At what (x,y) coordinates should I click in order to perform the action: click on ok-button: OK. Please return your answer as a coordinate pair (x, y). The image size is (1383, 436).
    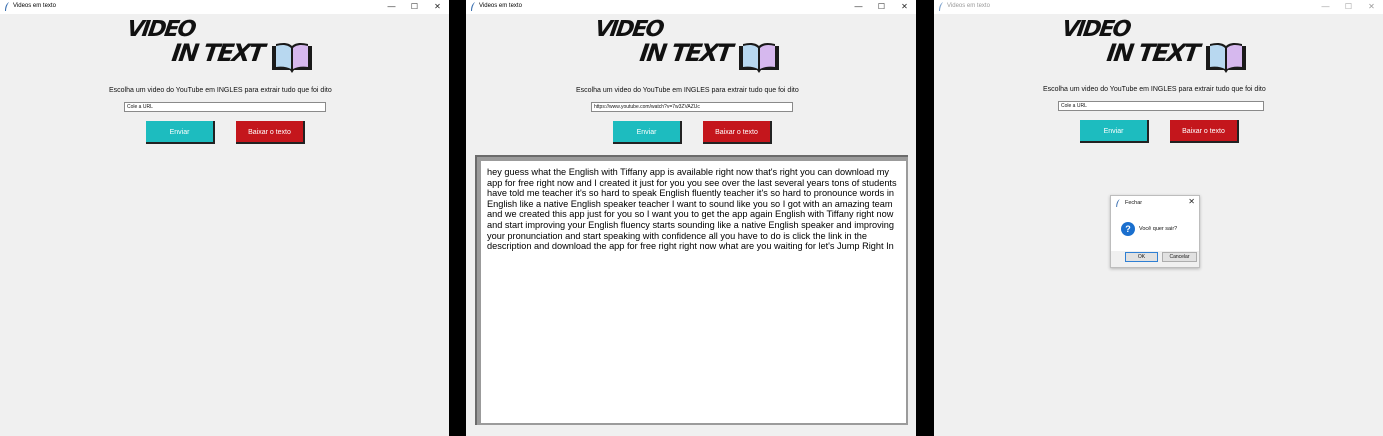
    Looking at the image, I should click on (1141, 257).